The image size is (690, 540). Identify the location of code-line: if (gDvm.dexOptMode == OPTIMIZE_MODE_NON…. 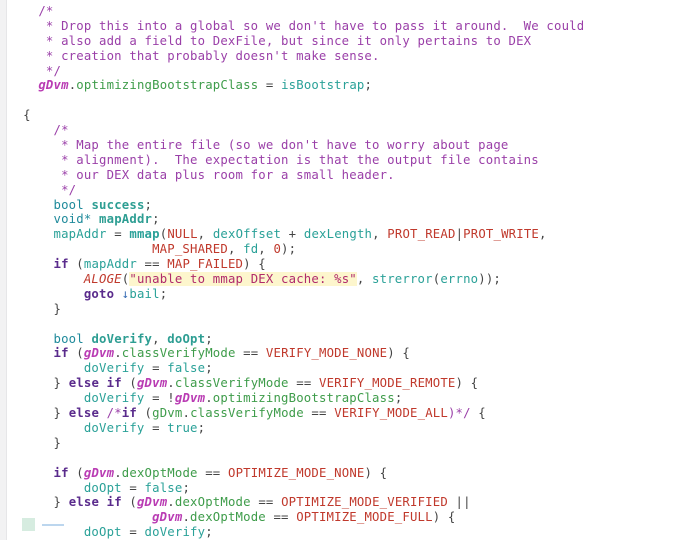
(349, 473).